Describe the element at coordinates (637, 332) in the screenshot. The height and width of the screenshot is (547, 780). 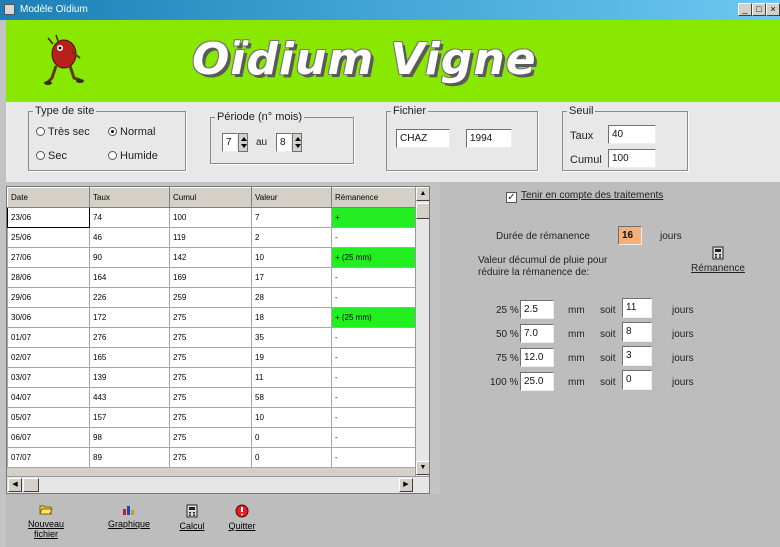
I see `rain-row-days-field: 8` at that location.